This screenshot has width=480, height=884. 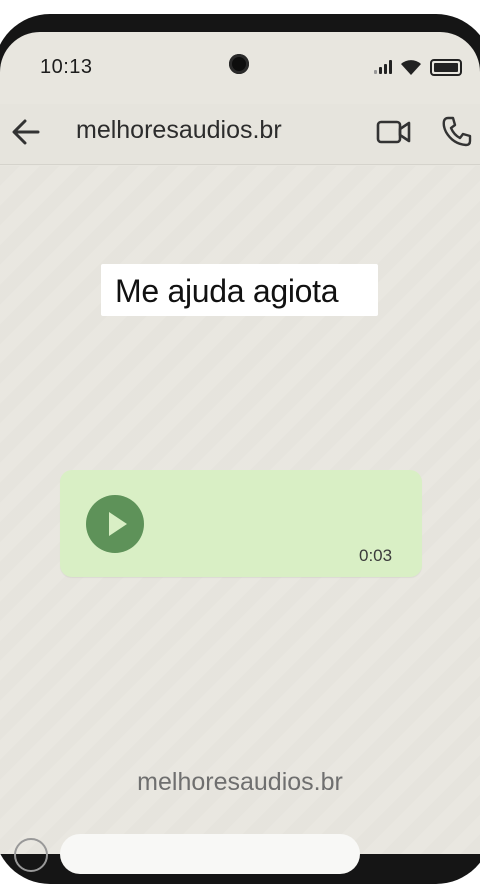 What do you see at coordinates (179, 130) in the screenshot?
I see `contact-name: melhoresaudios.br` at bounding box center [179, 130].